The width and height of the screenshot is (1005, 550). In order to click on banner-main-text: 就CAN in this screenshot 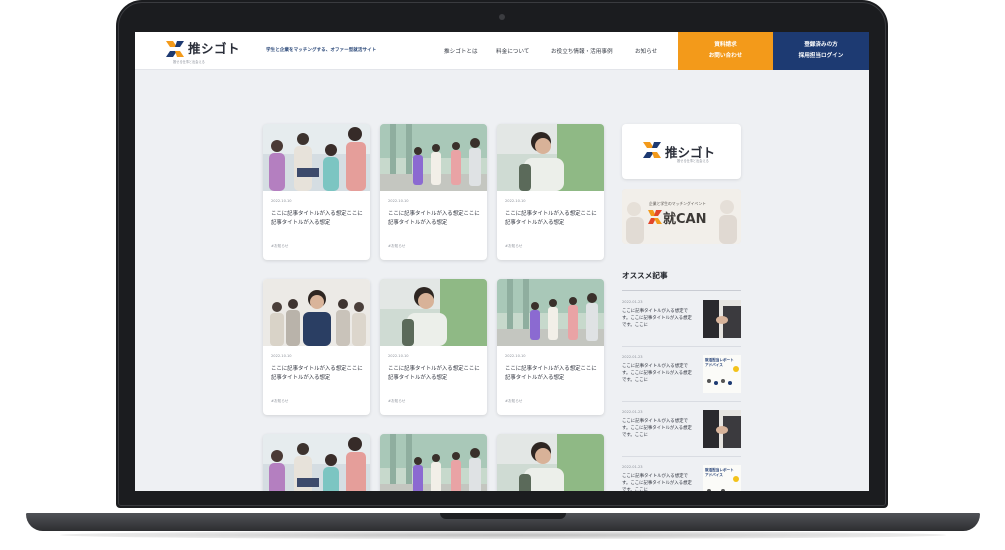, I will do `click(685, 219)`.